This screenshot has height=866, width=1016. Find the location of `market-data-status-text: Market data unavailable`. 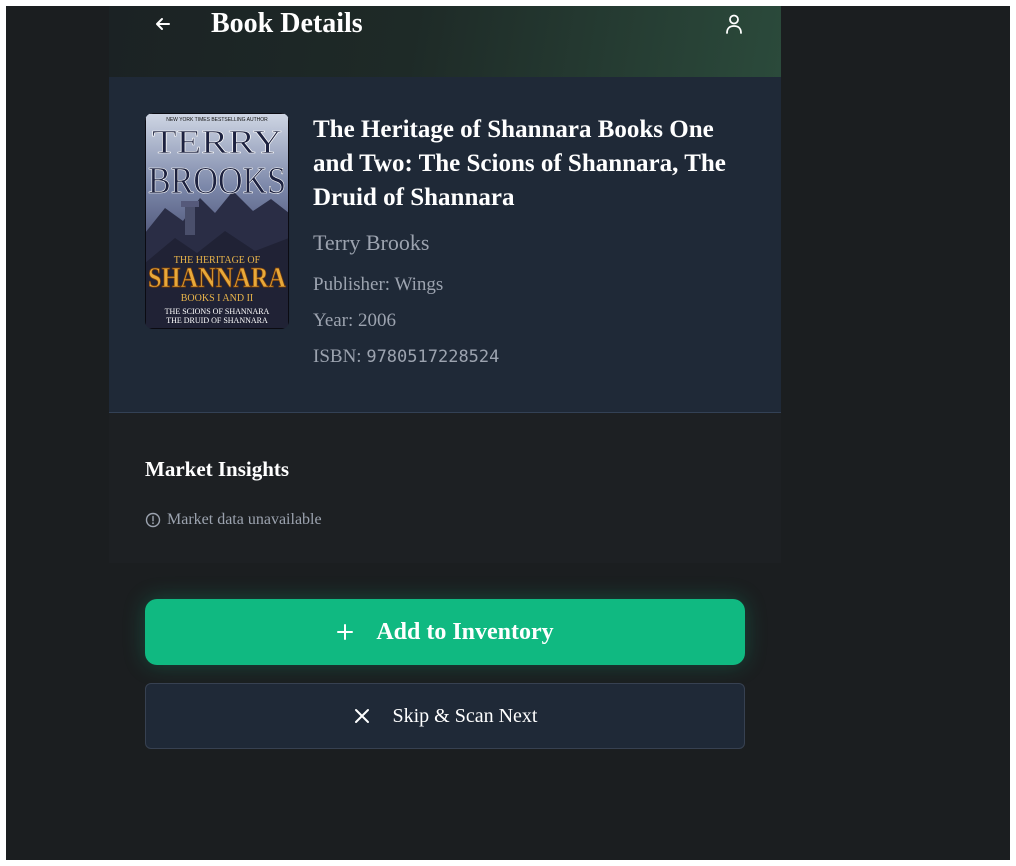

market-data-status-text: Market data unavailable is located at coordinates (244, 519).